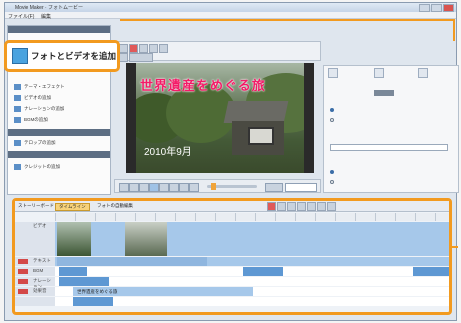 The width and height of the screenshot is (461, 323). I want to click on temple-roof, so click(256, 112).